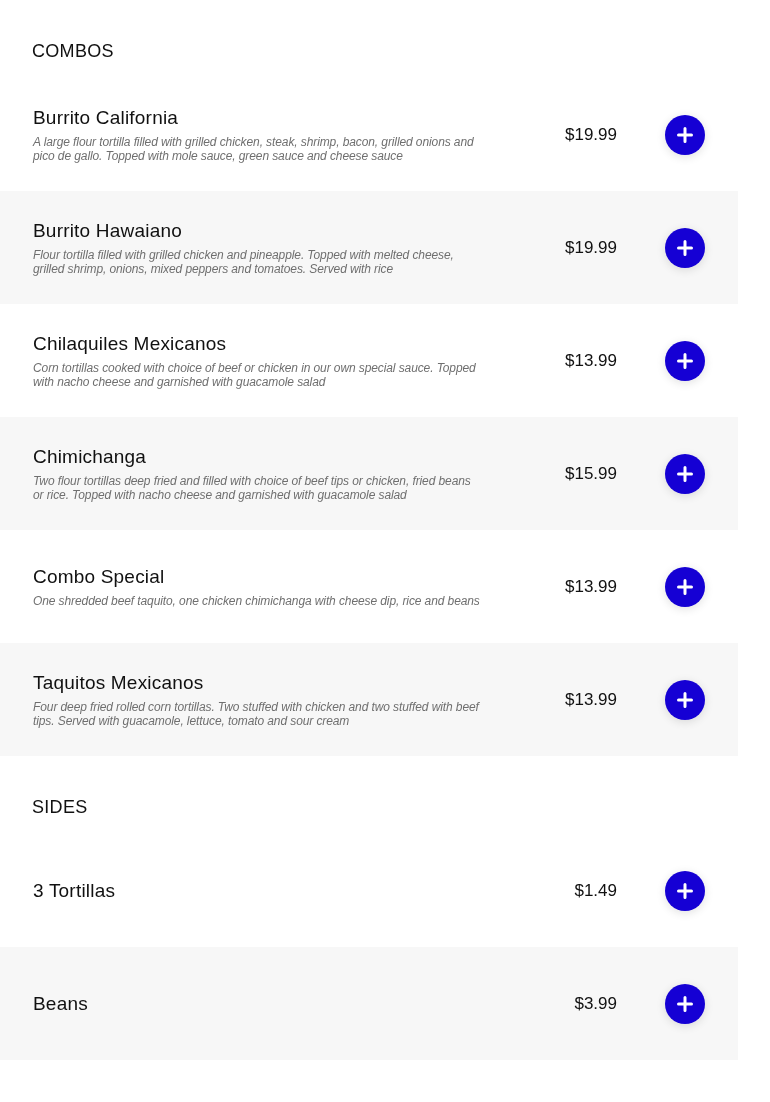 Image resolution: width=770 pixels, height=1102 pixels. Describe the element at coordinates (130, 344) in the screenshot. I see `item-name: Chilaquiles Mexicanos` at that location.